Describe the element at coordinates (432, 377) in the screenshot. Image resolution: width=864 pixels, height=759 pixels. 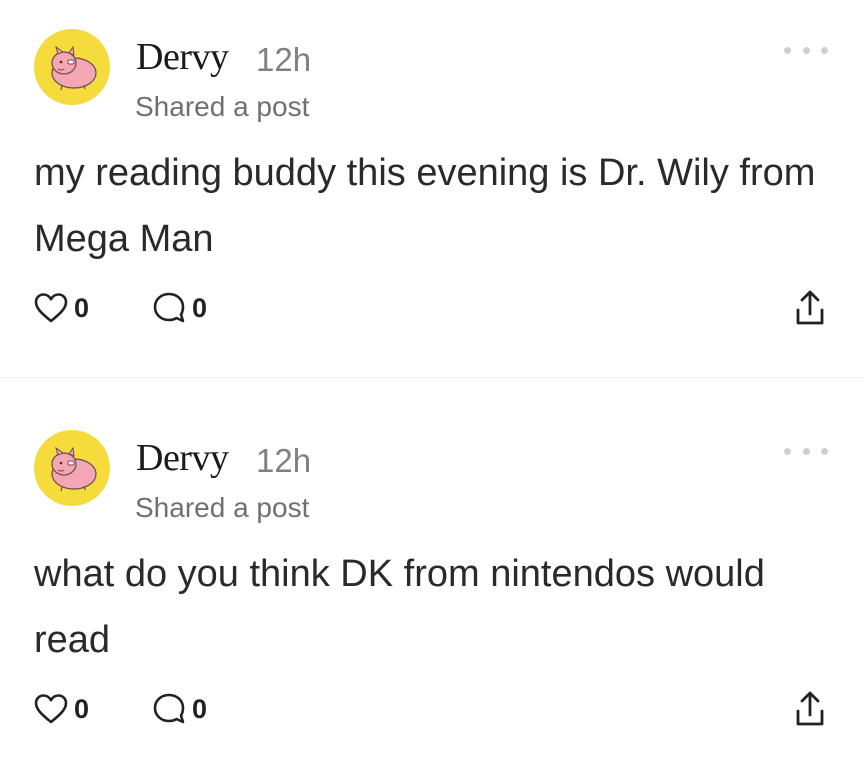
I see `post-divider` at that location.